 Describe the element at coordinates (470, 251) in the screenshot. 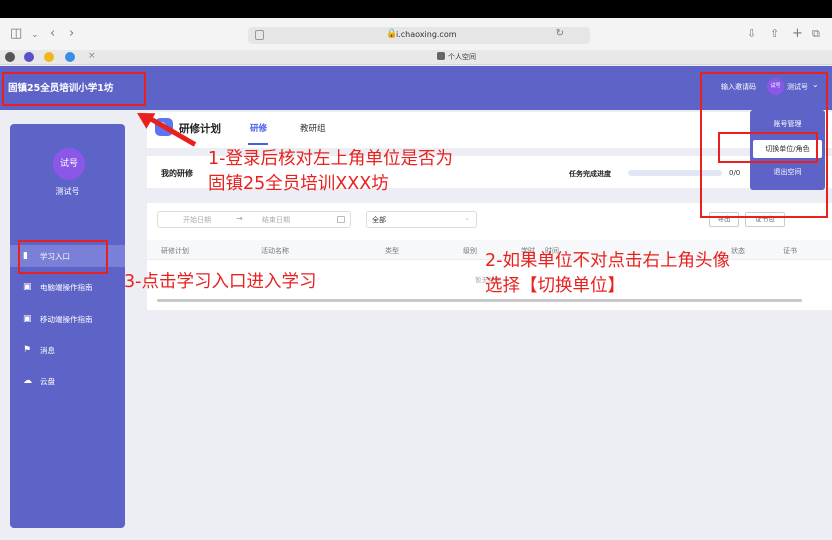

I see `column-header: 级别` at that location.